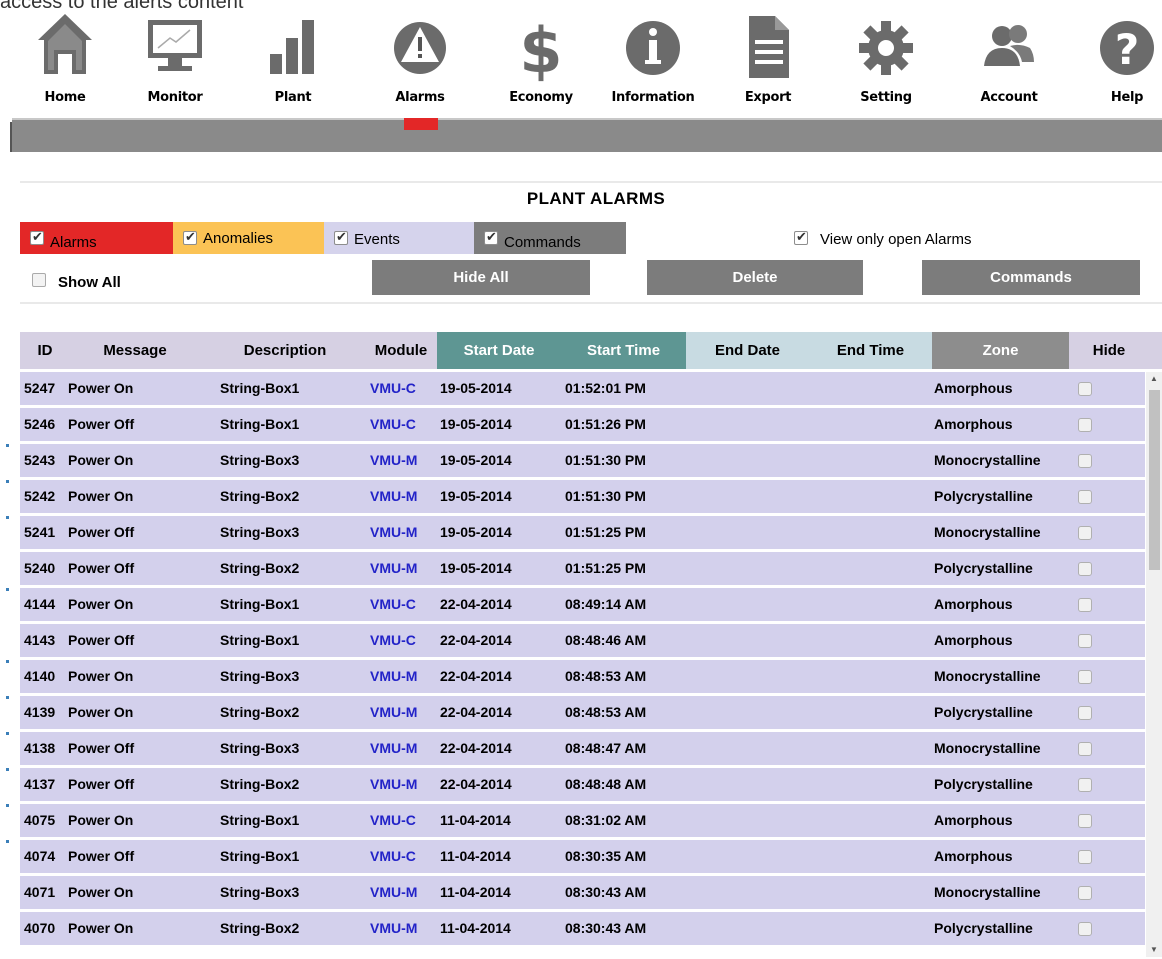 The height and width of the screenshot is (959, 1162). What do you see at coordinates (914, 238) in the screenshot?
I see `view-only-open-toggle: View only open Alarms` at bounding box center [914, 238].